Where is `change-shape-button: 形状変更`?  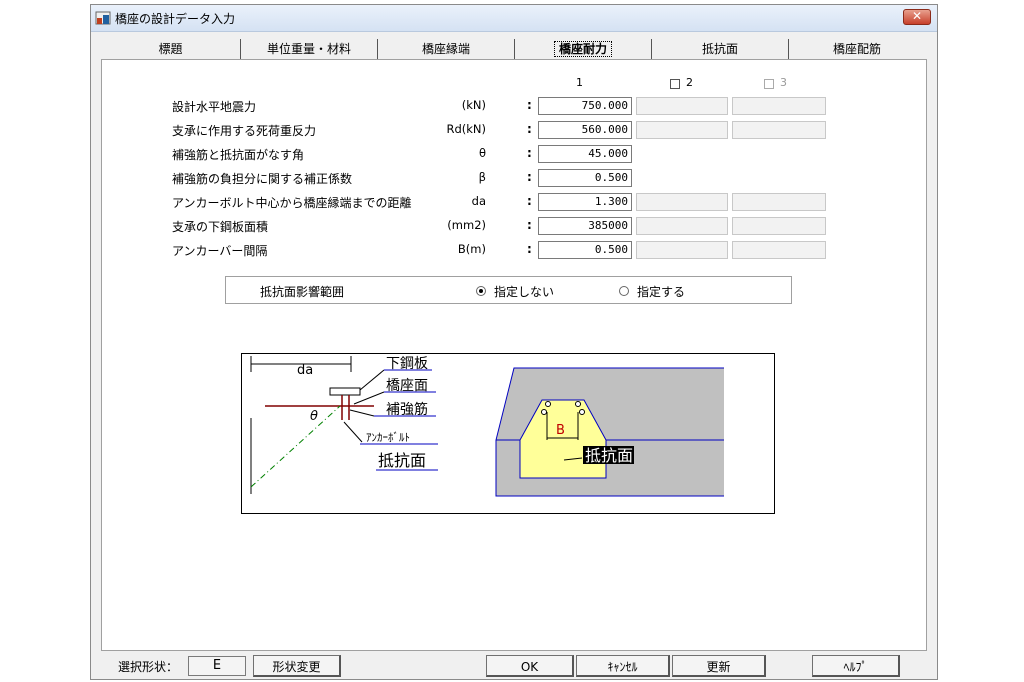
change-shape-button: 形状変更 is located at coordinates (297, 666).